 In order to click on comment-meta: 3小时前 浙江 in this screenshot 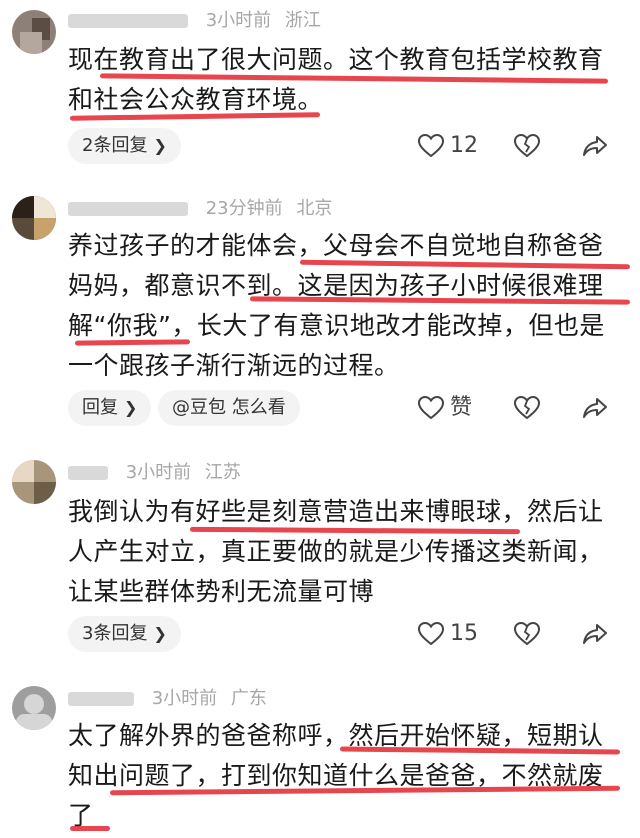, I will do `click(194, 21)`.